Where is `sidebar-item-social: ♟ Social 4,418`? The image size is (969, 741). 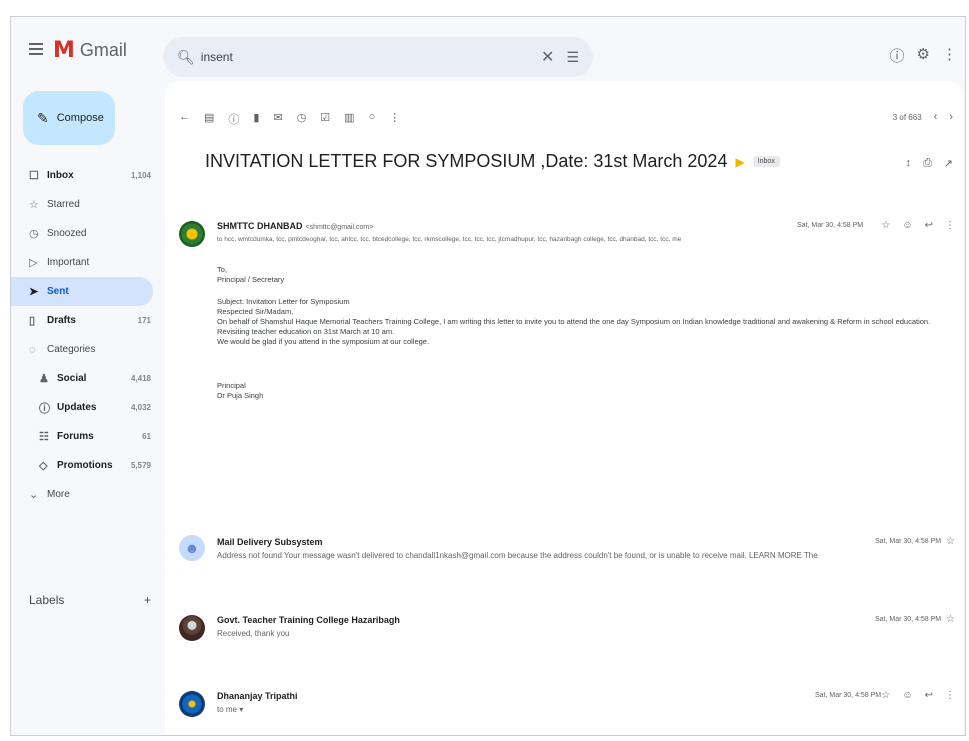 sidebar-item-social: ♟ Social 4,418 is located at coordinates (86, 378).